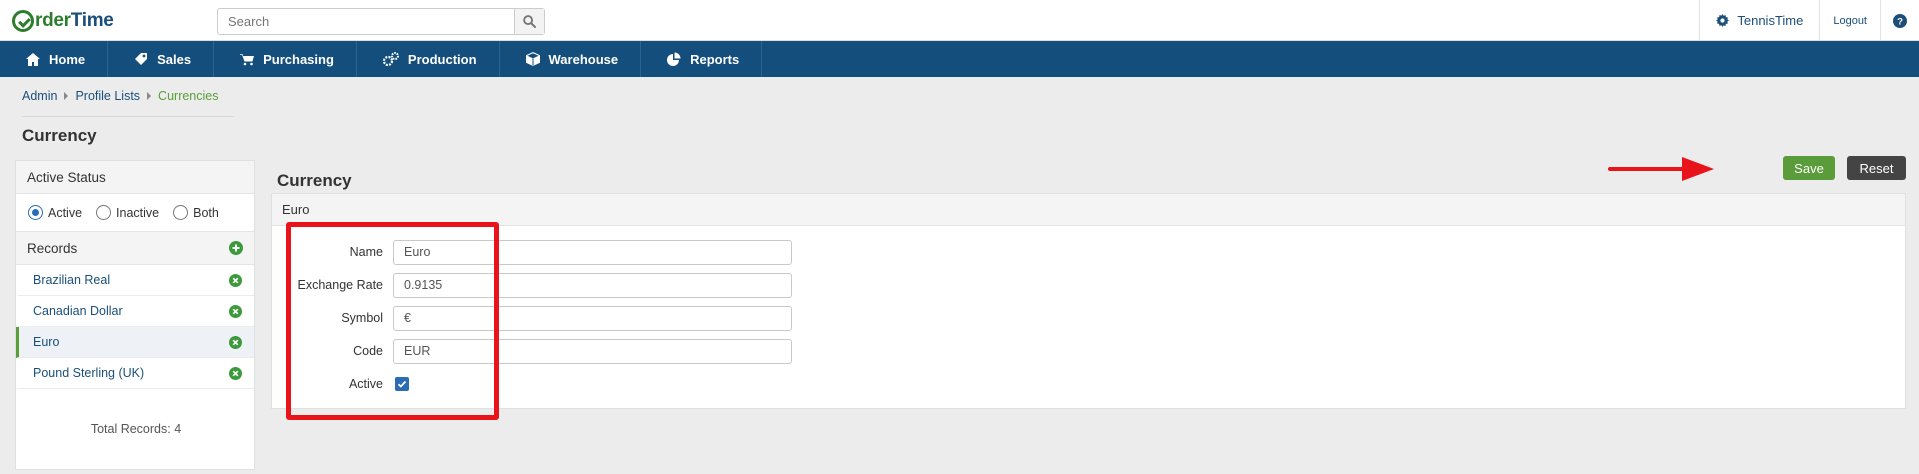 The width and height of the screenshot is (1919, 474). I want to click on status-active-radio: Active, so click(55, 212).